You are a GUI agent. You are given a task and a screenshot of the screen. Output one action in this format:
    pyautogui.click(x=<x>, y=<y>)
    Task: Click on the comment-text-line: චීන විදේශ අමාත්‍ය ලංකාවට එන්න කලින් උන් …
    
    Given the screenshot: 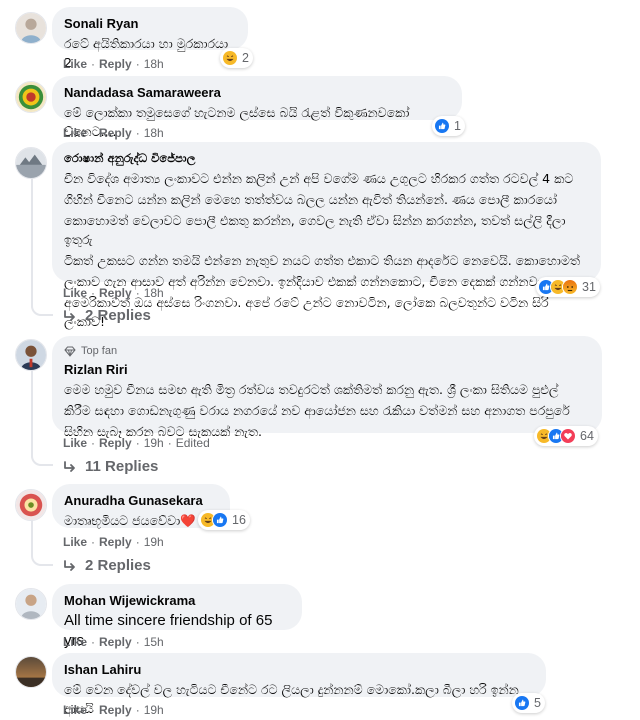 What is the action you would take?
    pyautogui.click(x=319, y=178)
    